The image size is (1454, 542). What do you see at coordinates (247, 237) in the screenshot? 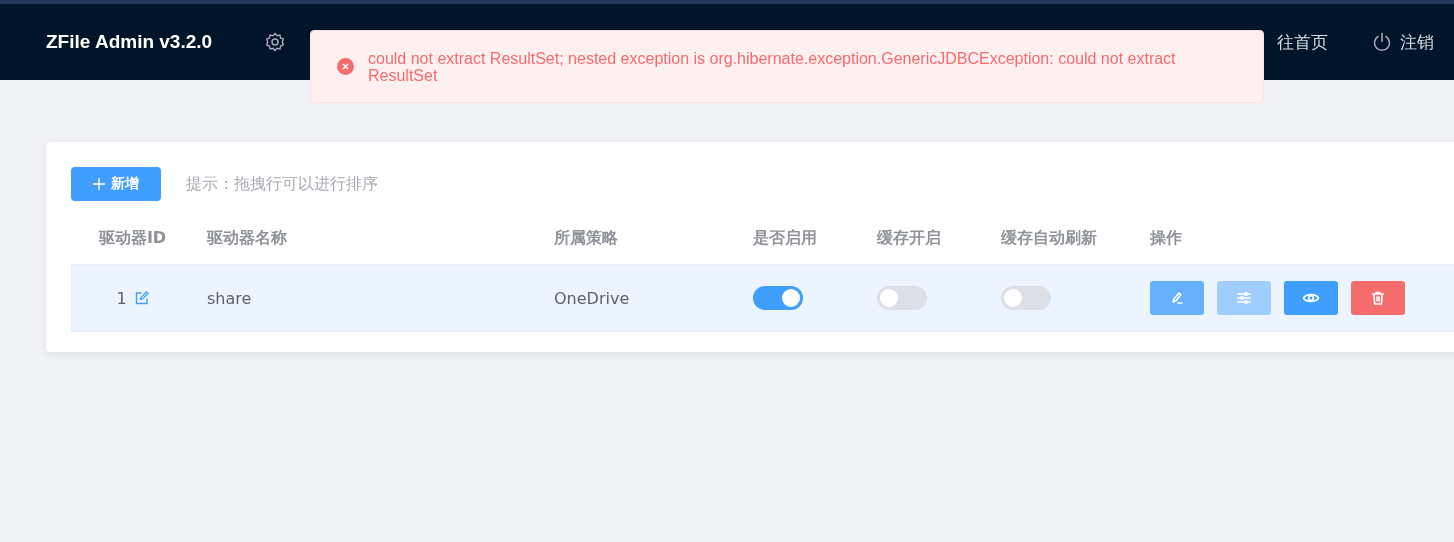
I see `column-header: 驱动器名称` at bounding box center [247, 237].